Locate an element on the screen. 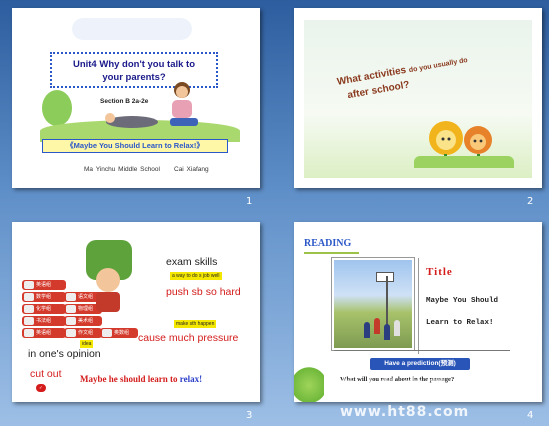 This screenshot has height=426, width=549. relax-sentence-part-1: Maybe he should learn to is located at coordinates (129, 379).